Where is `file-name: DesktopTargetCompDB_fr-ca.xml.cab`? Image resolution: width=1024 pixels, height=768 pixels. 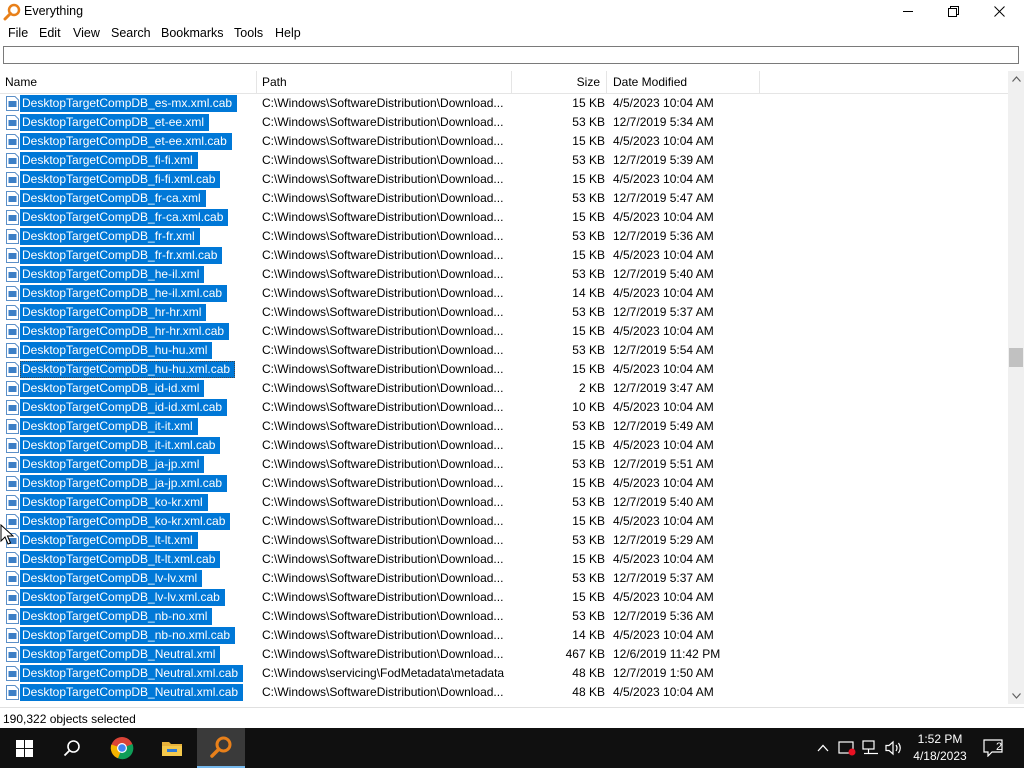
file-name: DesktopTargetCompDB_fr-ca.xml.cab is located at coordinates (124, 217).